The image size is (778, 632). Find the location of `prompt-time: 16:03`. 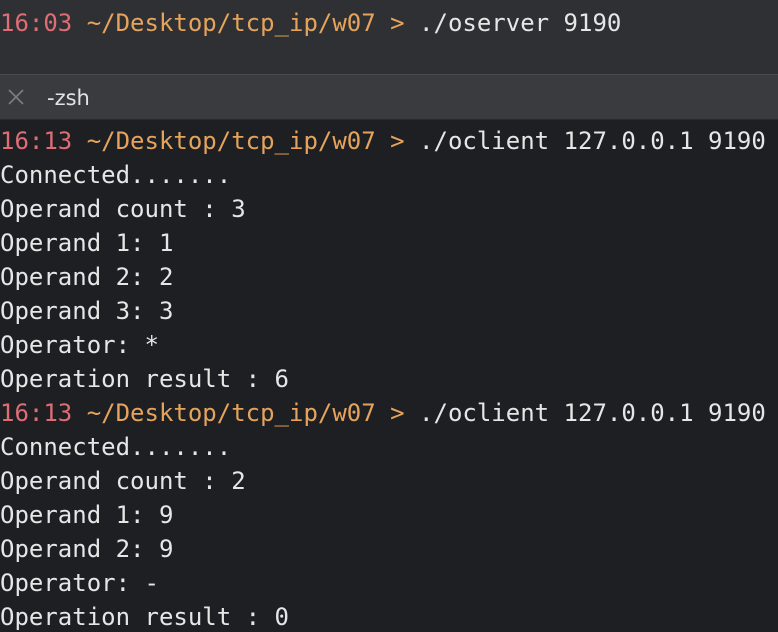

prompt-time: 16:03 is located at coordinates (36, 23).